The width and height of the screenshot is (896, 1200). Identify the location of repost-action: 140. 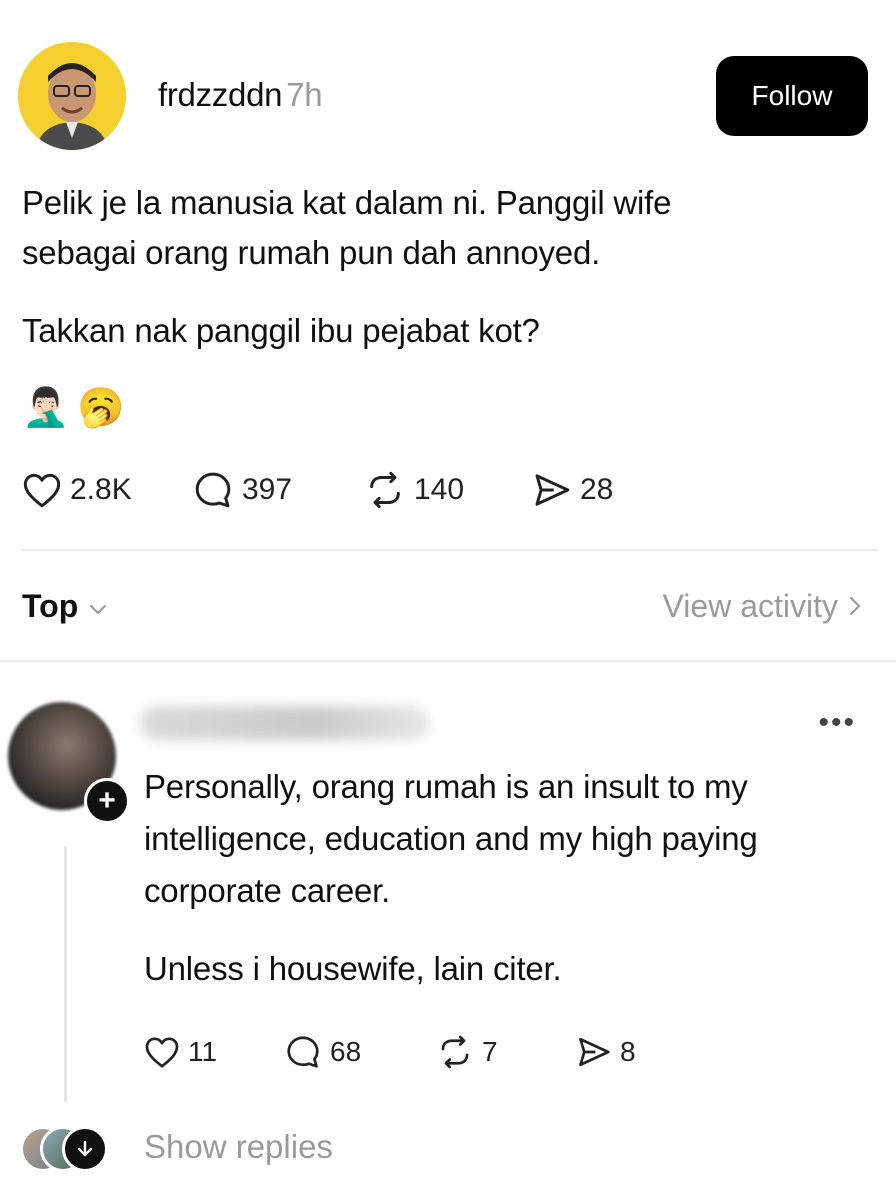
(448, 490).